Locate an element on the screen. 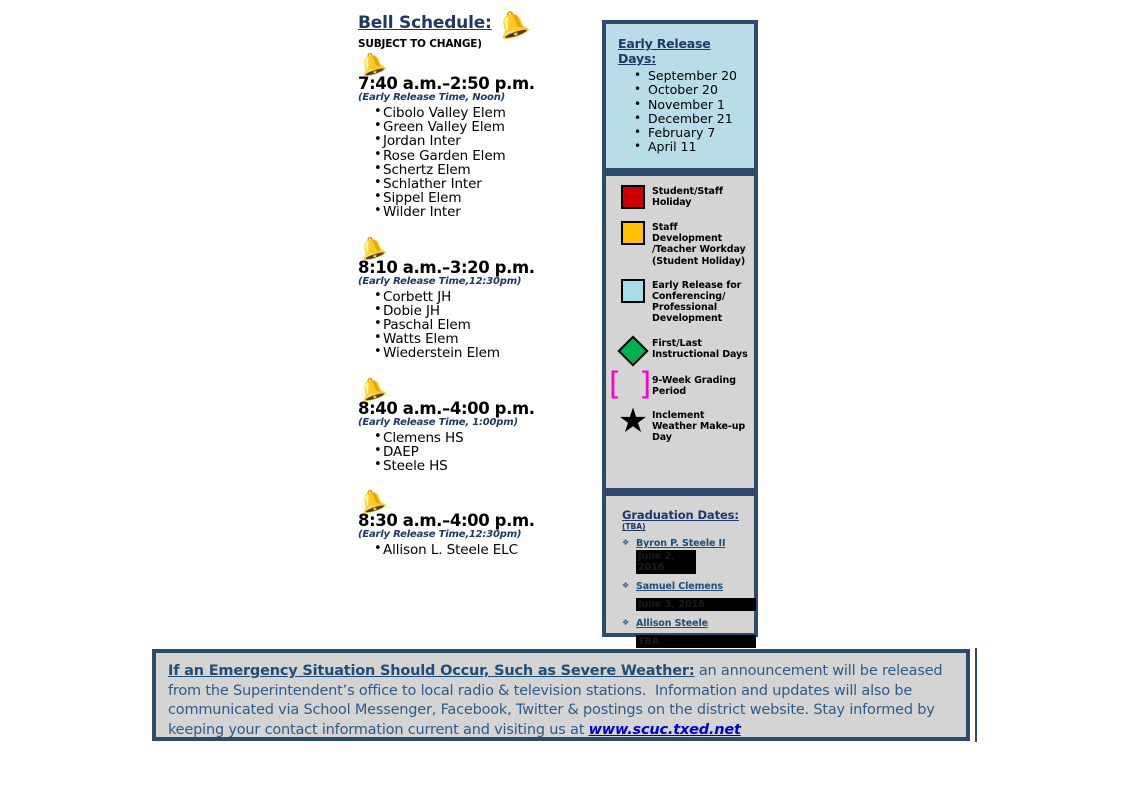  early-release-note: (Early Release Time, 1:00pm) is located at coordinates (438, 422).